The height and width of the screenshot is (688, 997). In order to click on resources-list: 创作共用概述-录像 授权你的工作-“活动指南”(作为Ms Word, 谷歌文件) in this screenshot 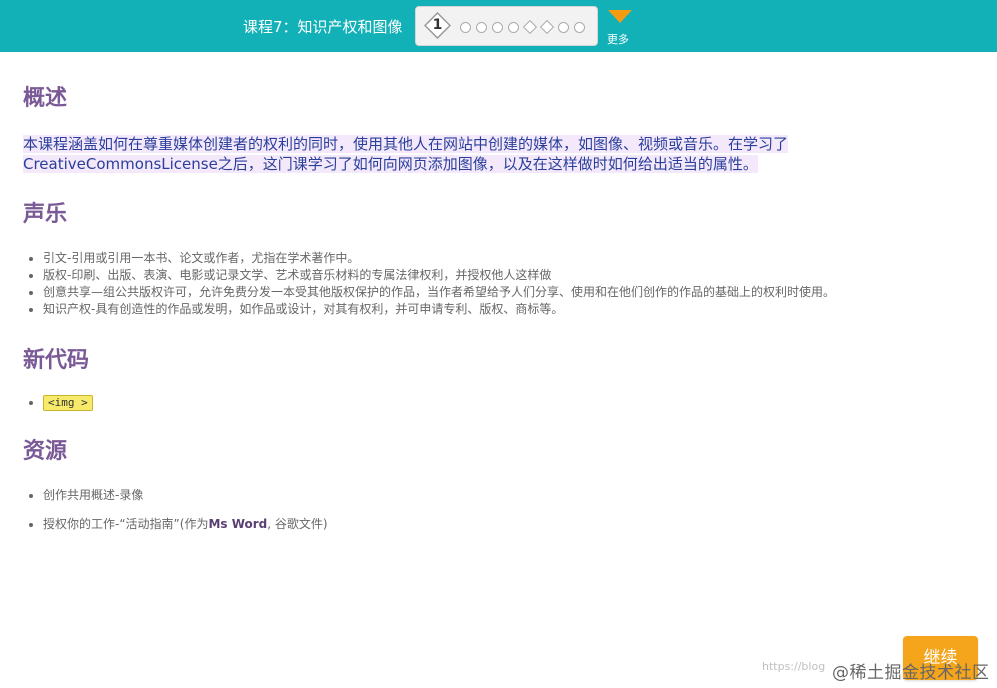, I will do `click(498, 510)`.